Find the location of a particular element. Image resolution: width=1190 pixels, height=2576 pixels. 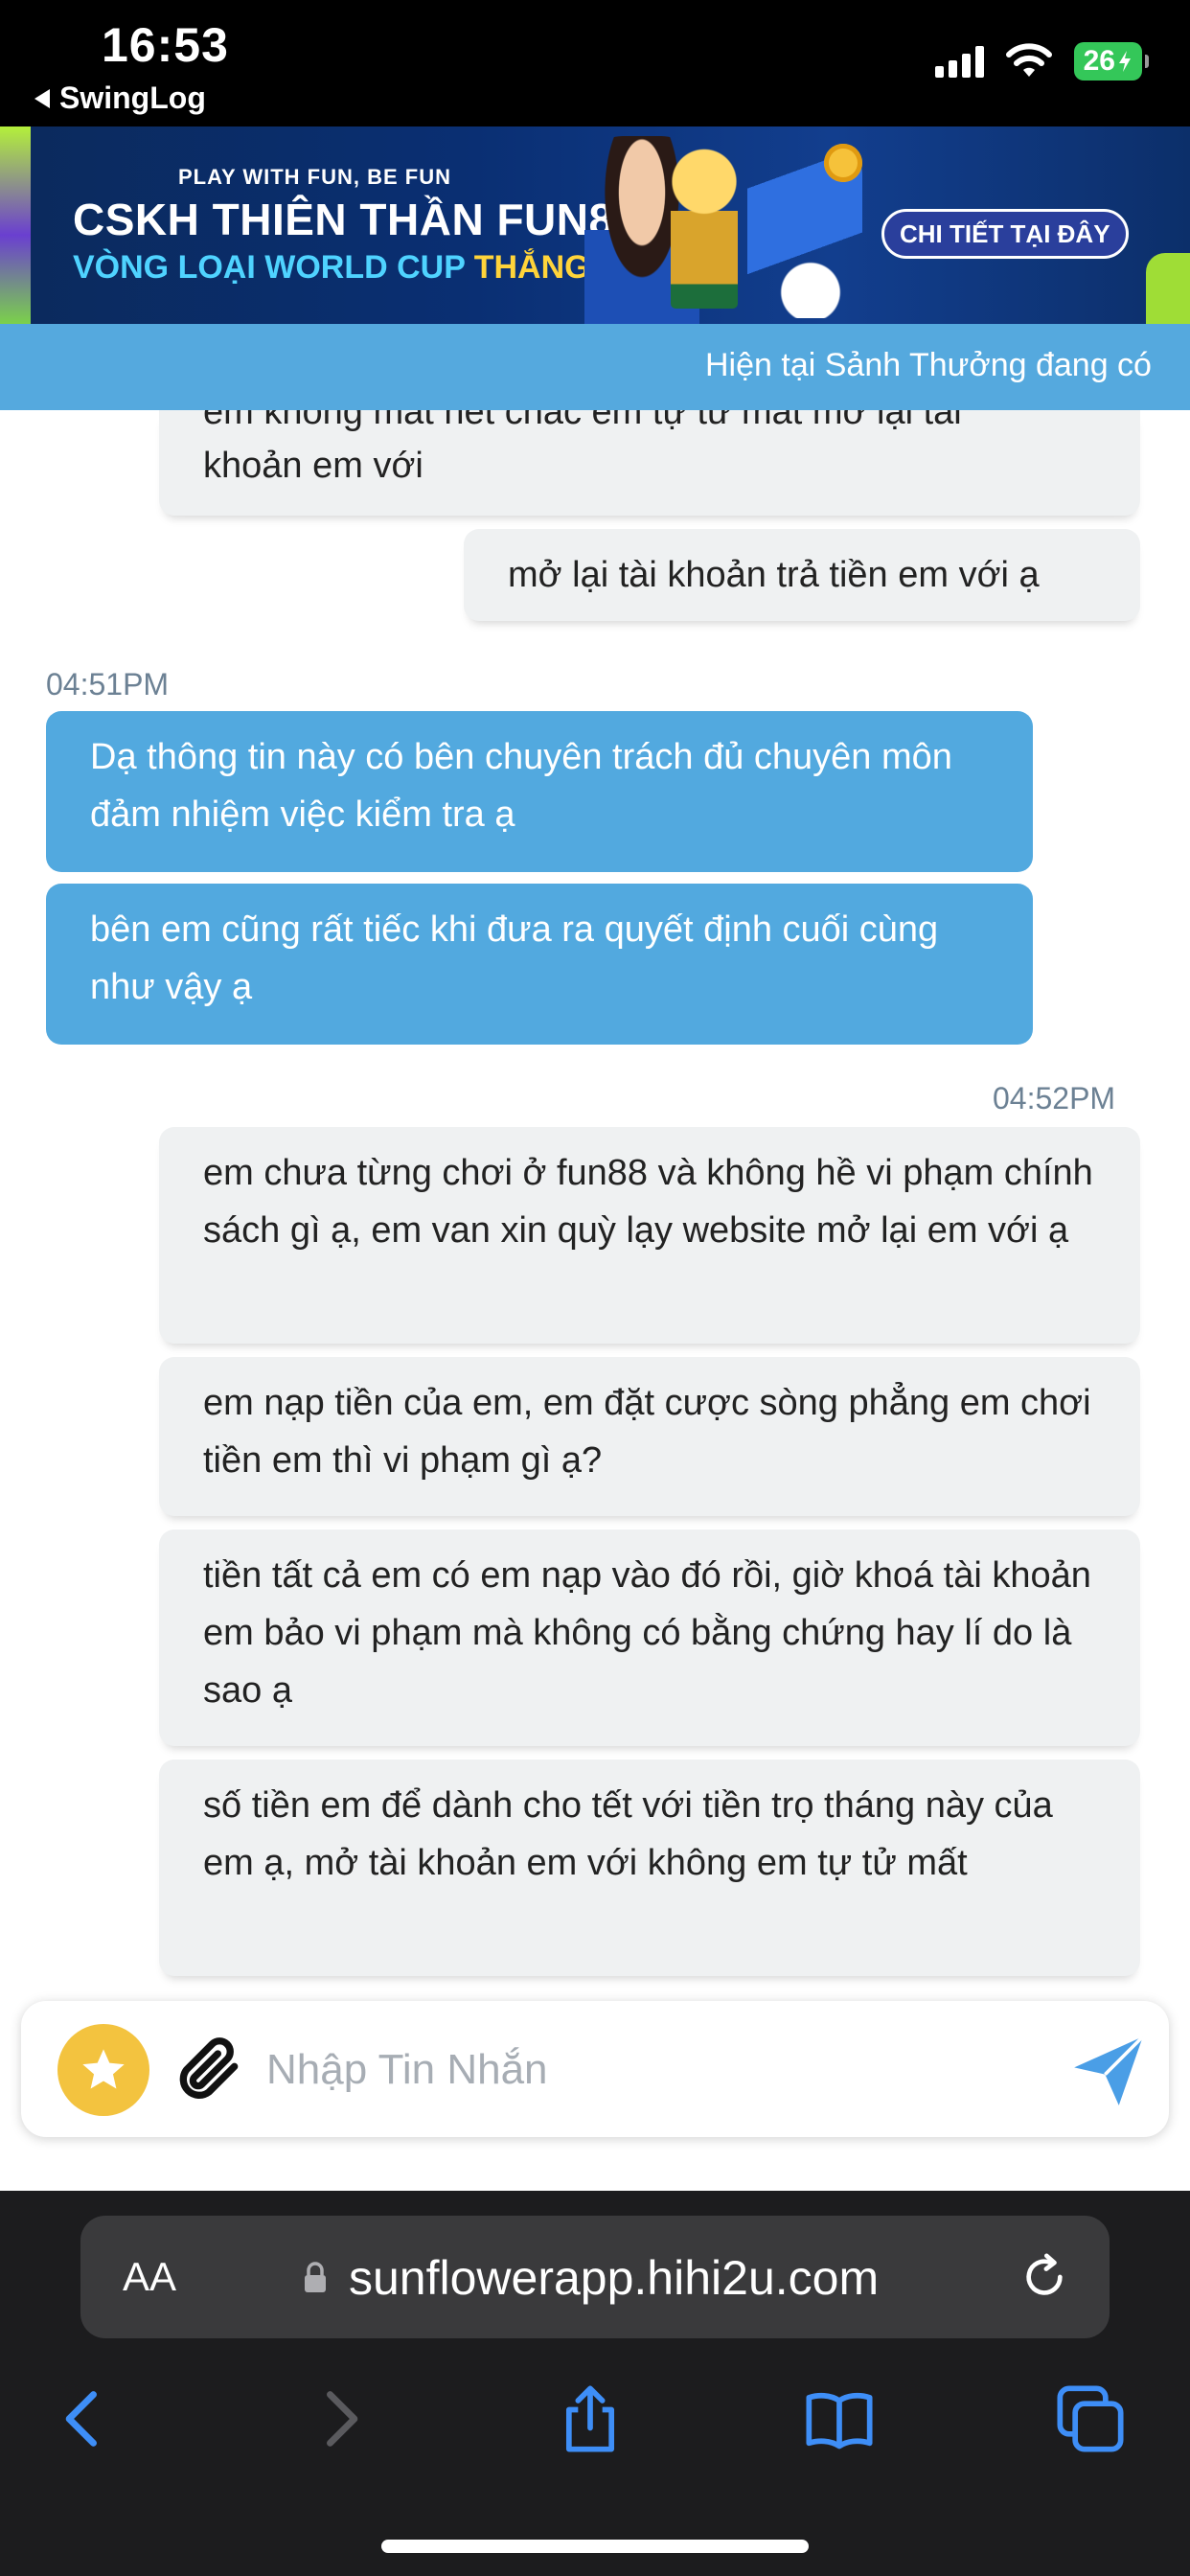

tabs-icon is located at coordinates (1091, 2418).